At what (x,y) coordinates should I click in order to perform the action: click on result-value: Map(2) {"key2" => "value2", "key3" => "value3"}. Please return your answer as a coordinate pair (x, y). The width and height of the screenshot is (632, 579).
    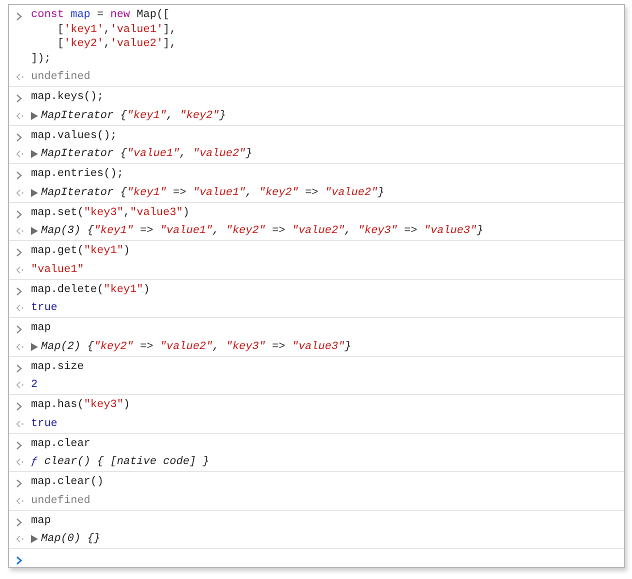
    Looking at the image, I should click on (196, 346).